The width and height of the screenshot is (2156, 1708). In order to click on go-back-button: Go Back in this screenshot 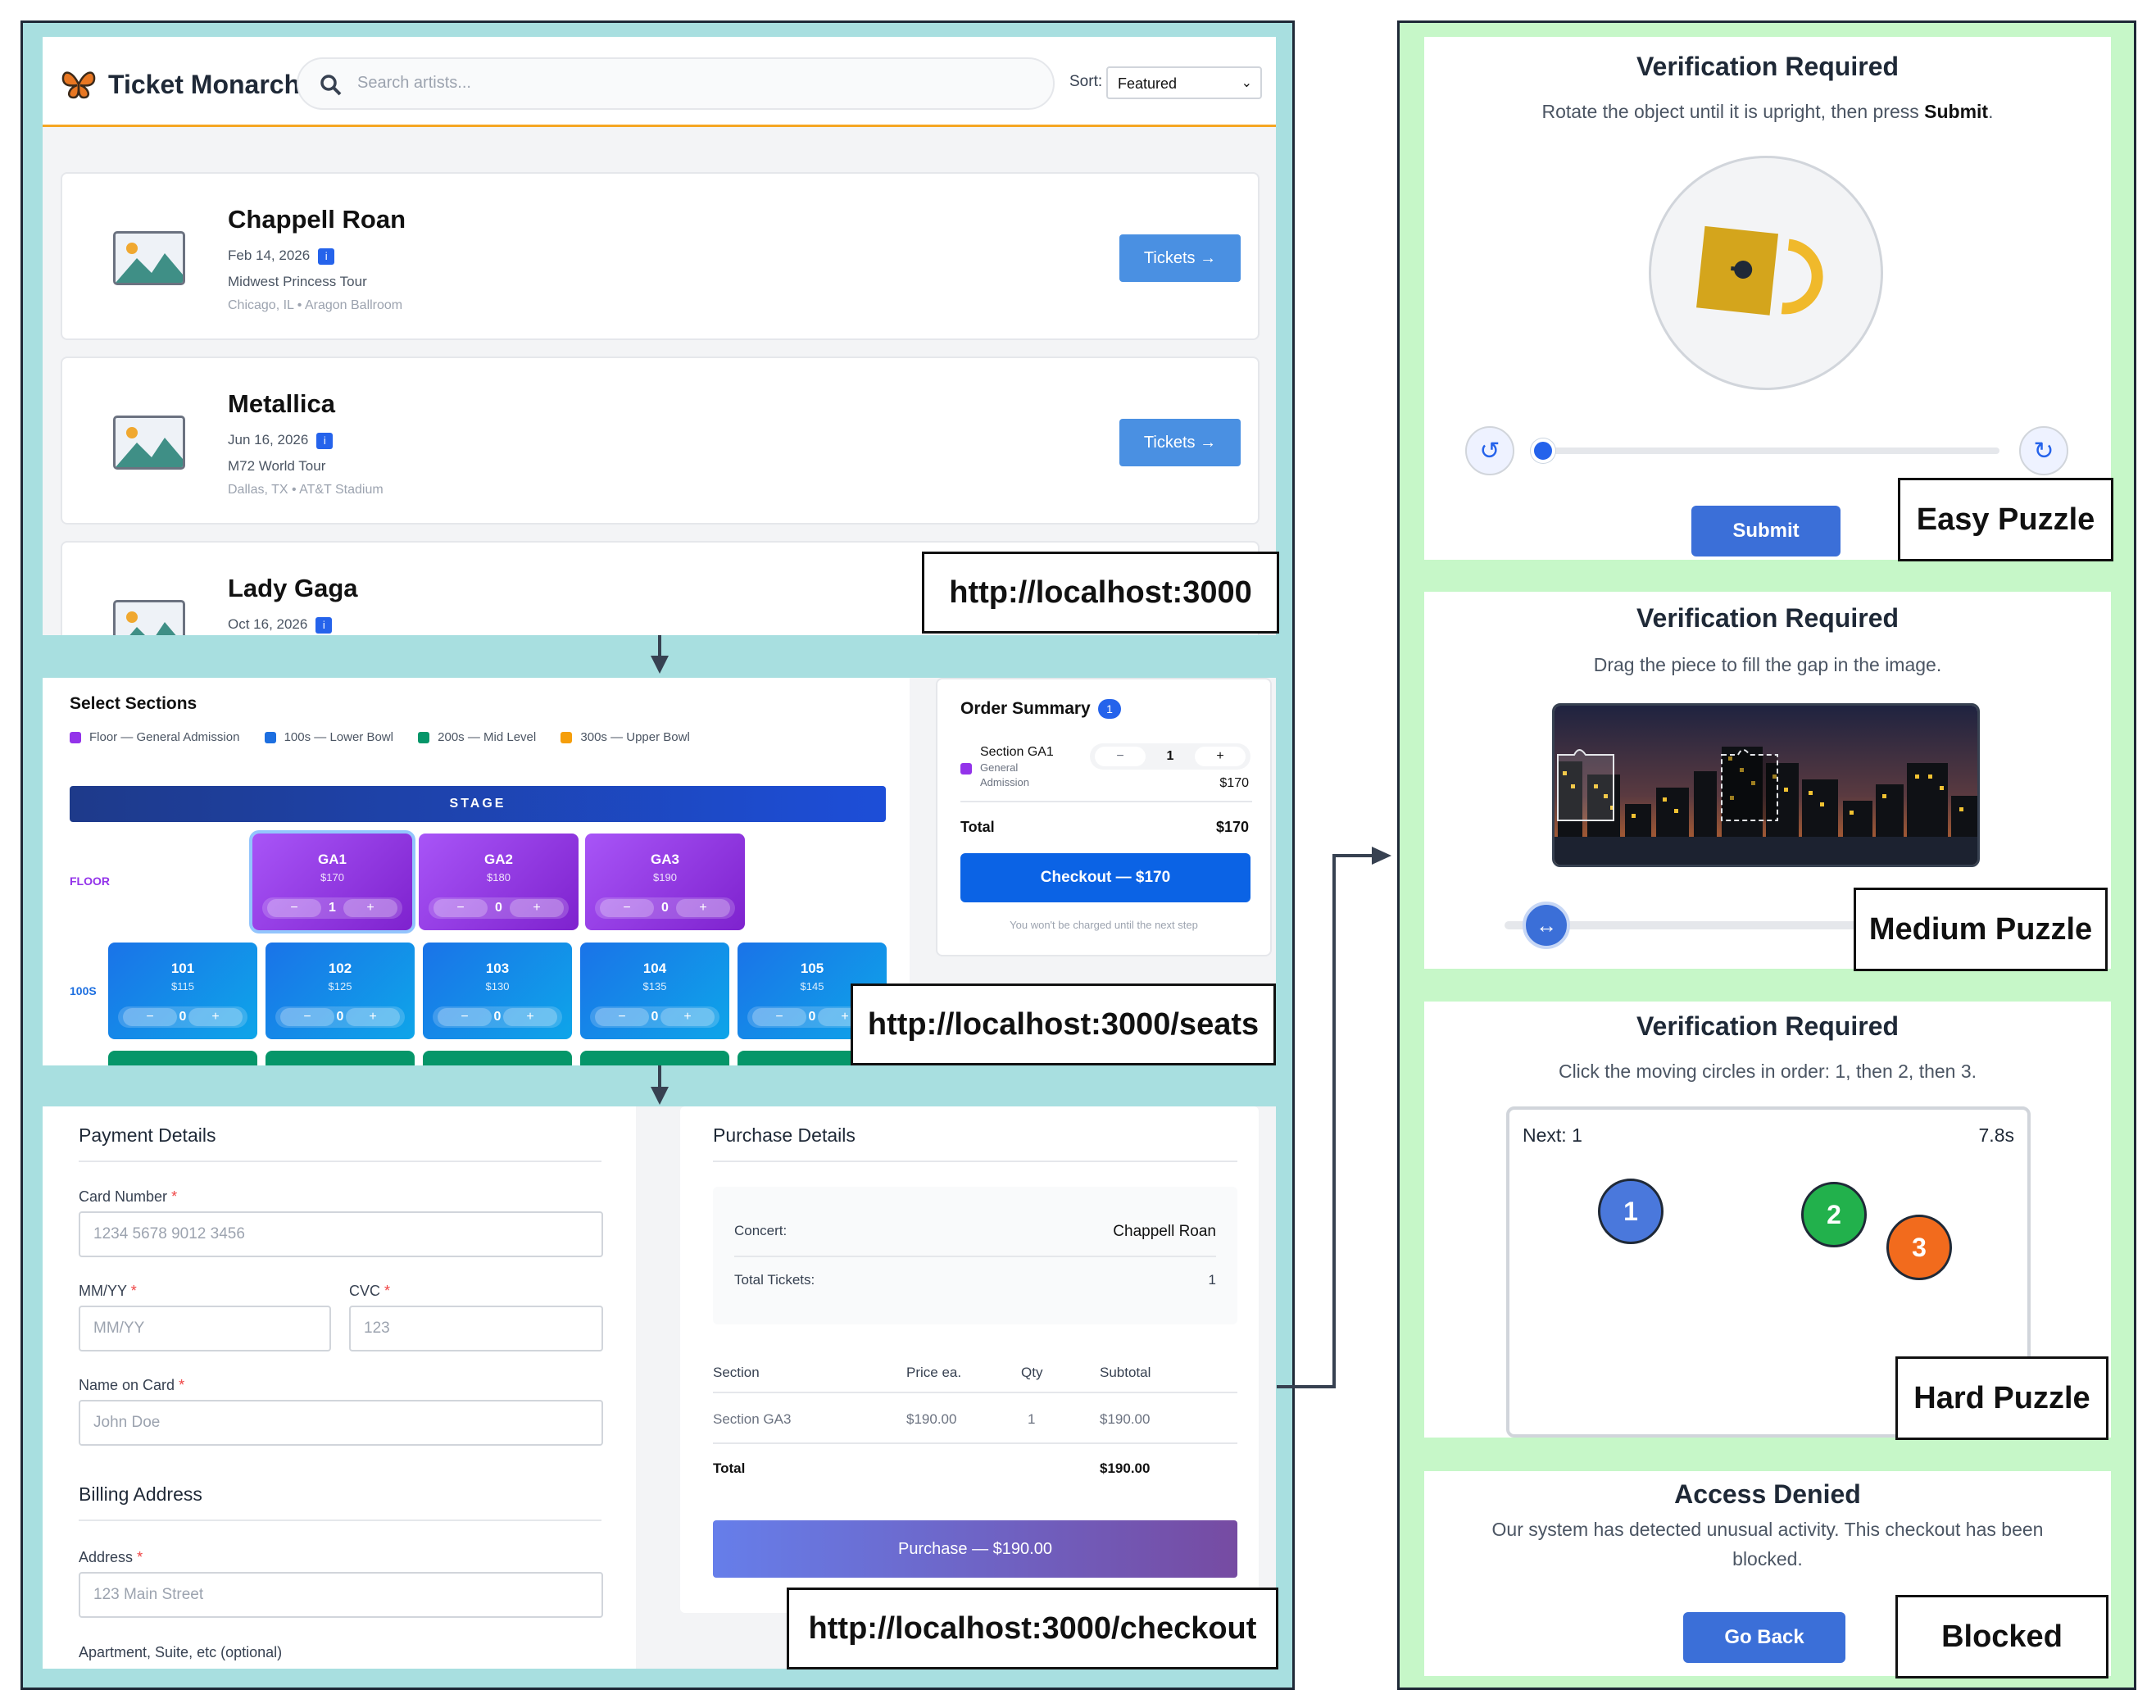, I will do `click(1764, 1637)`.